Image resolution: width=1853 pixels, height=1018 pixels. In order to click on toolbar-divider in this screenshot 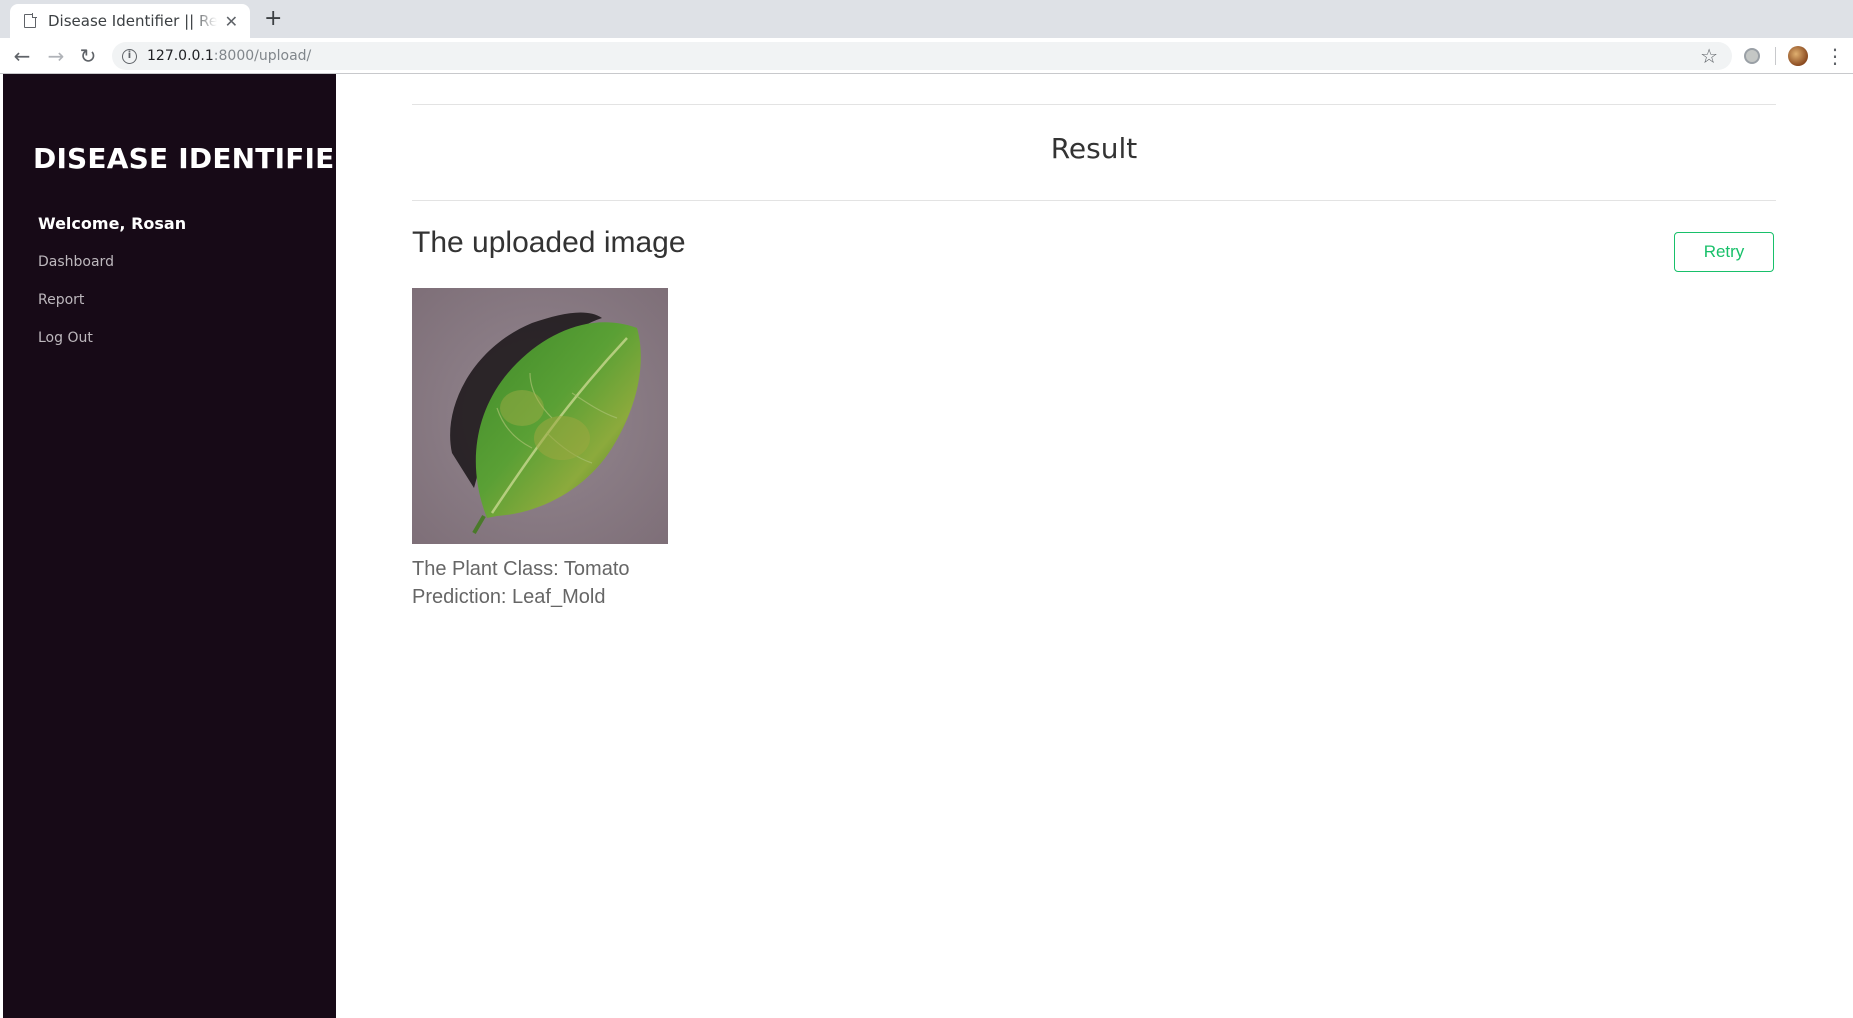, I will do `click(1775, 56)`.